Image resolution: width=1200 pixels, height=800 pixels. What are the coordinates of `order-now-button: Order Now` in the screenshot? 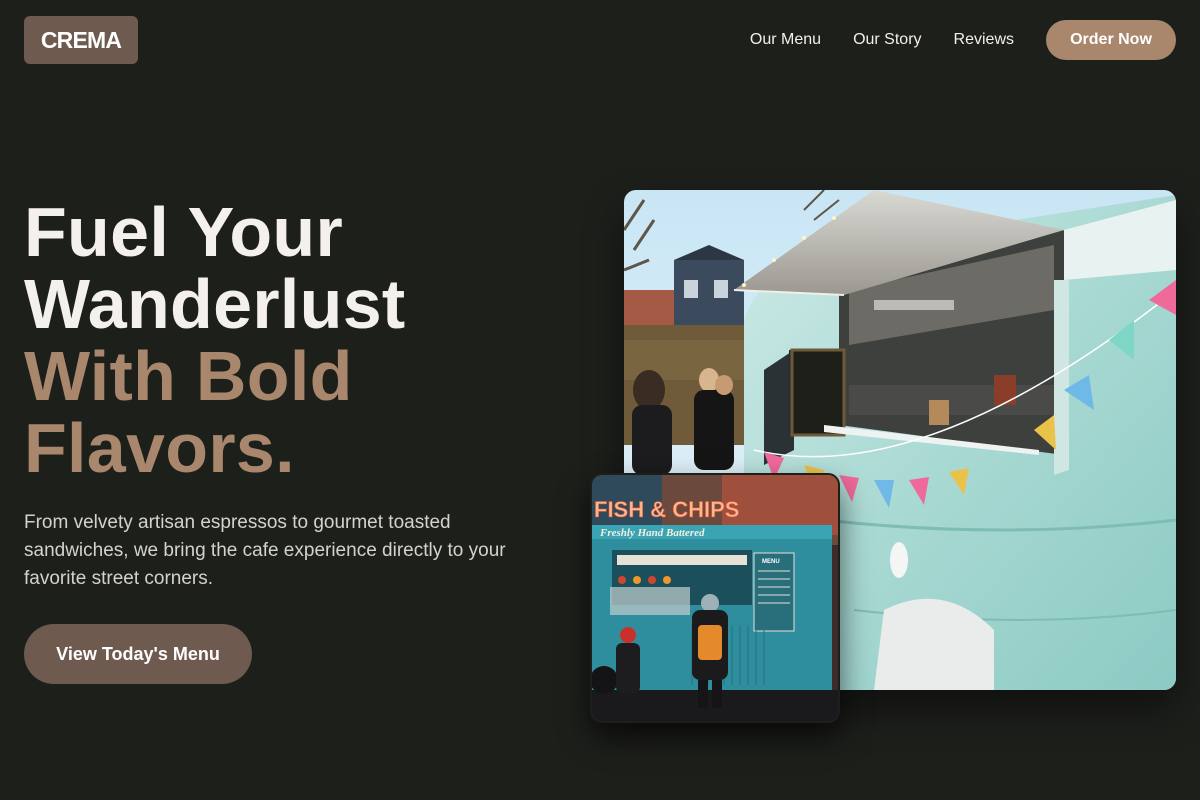 It's located at (1111, 40).